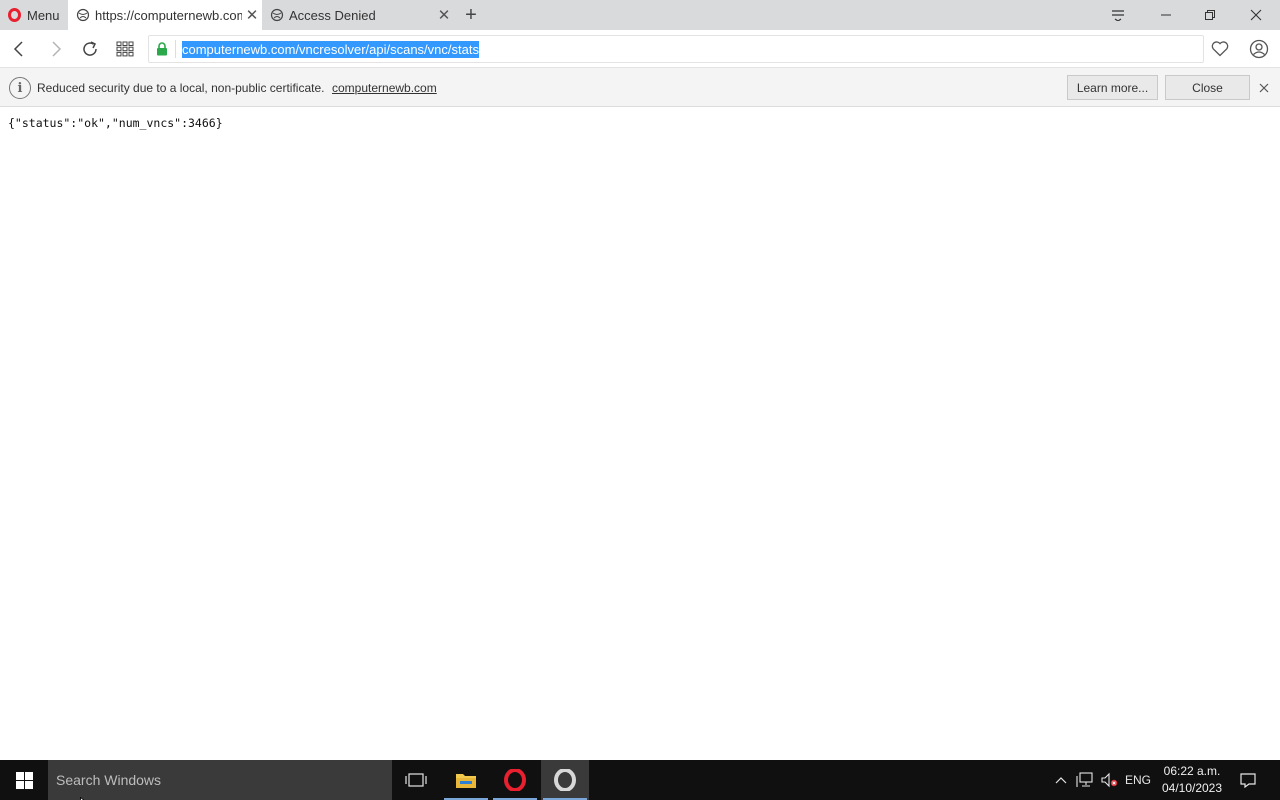 This screenshot has width=1280, height=800. Describe the element at coordinates (565, 780) in the screenshot. I see `opera-browser-active-icon` at that location.